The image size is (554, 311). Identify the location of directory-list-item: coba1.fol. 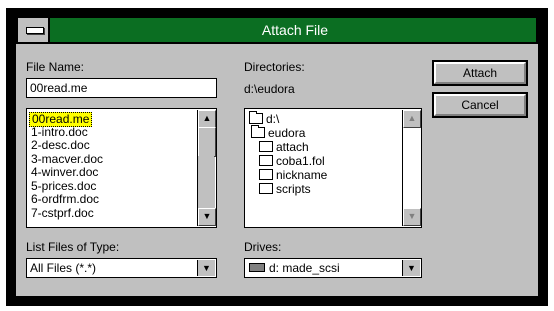
(292, 161).